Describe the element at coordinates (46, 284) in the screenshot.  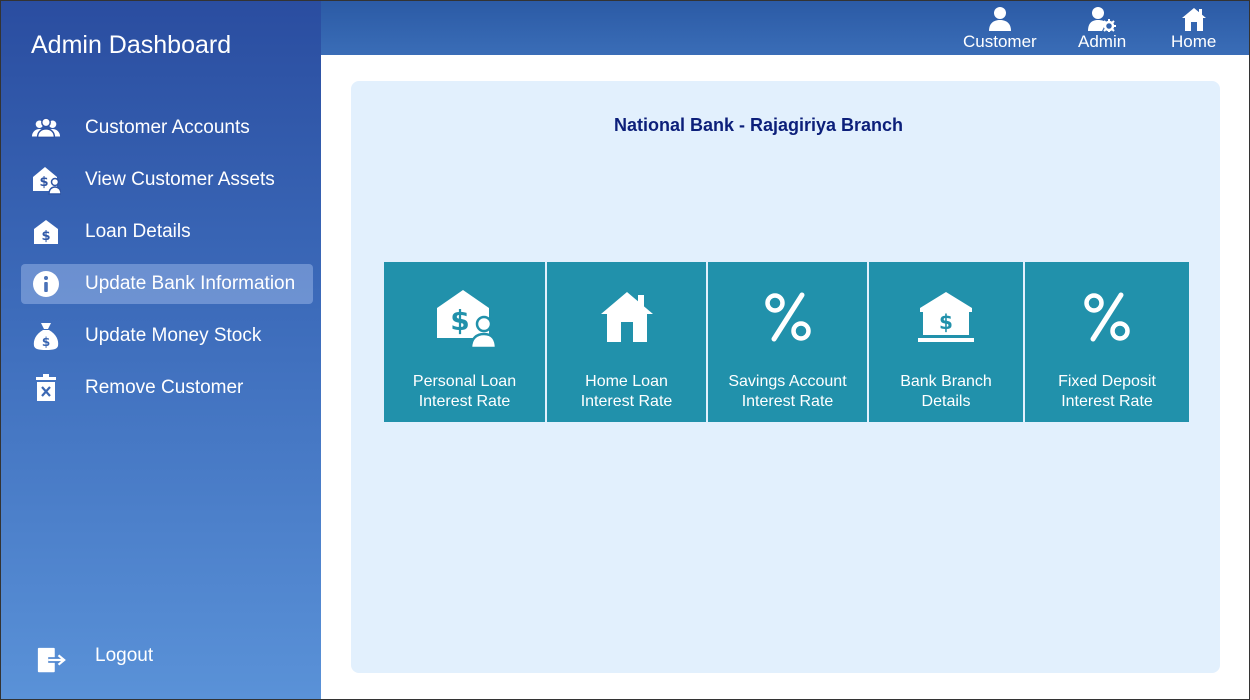
I see `info-icon` at that location.